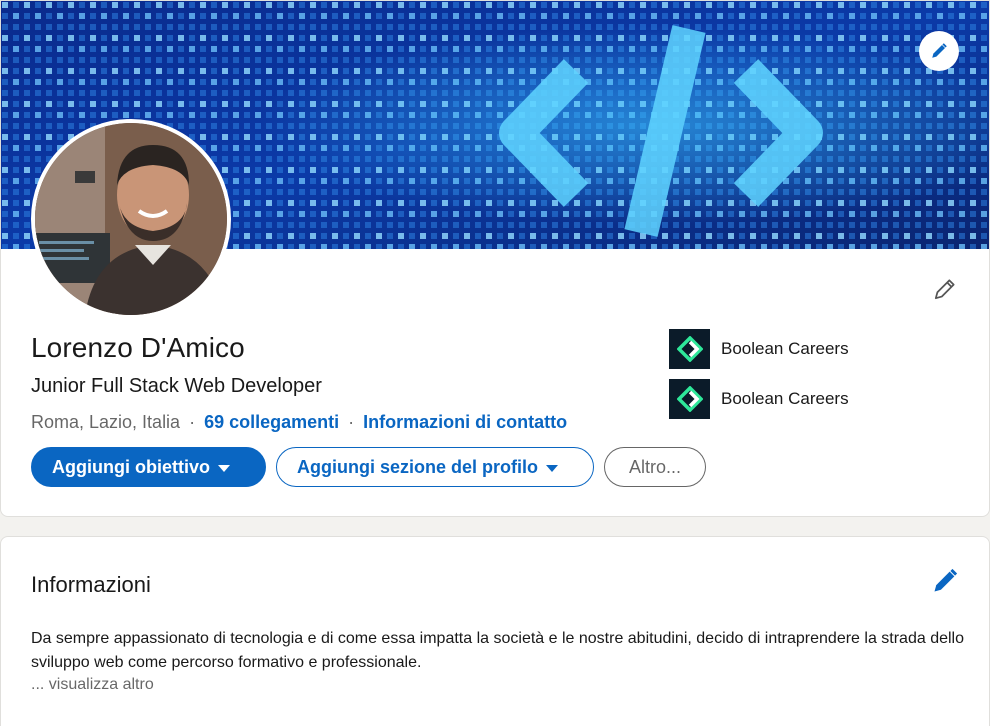 This screenshot has width=990, height=726. I want to click on edit-intro-button, so click(945, 289).